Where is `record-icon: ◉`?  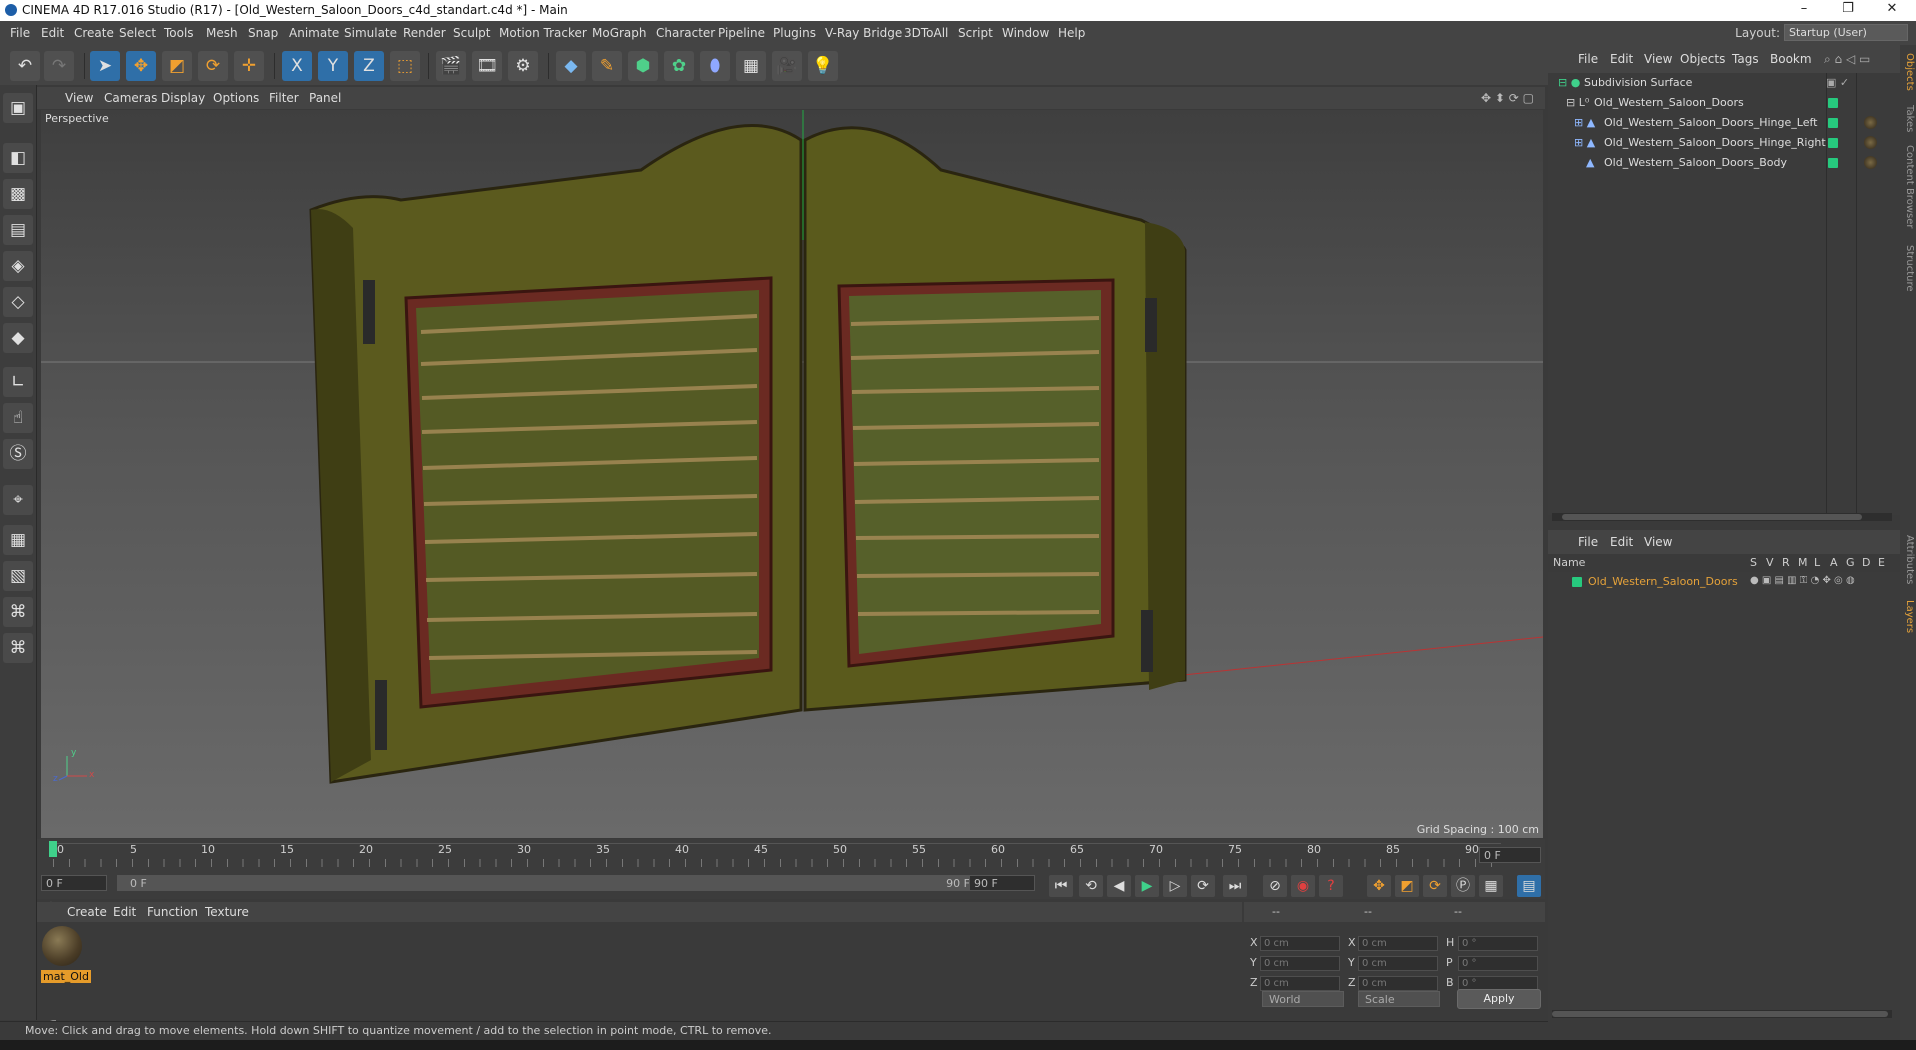
record-icon: ◉ is located at coordinates (1303, 886).